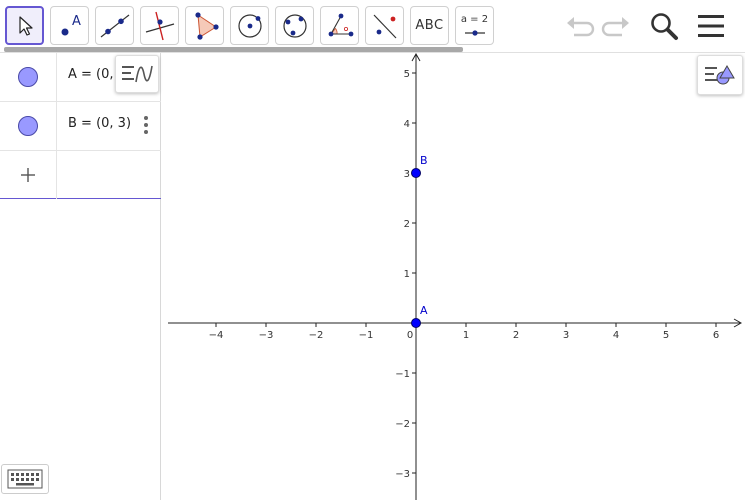 The image size is (745, 500). I want to click on x-tick-label: −3, so click(266, 335).